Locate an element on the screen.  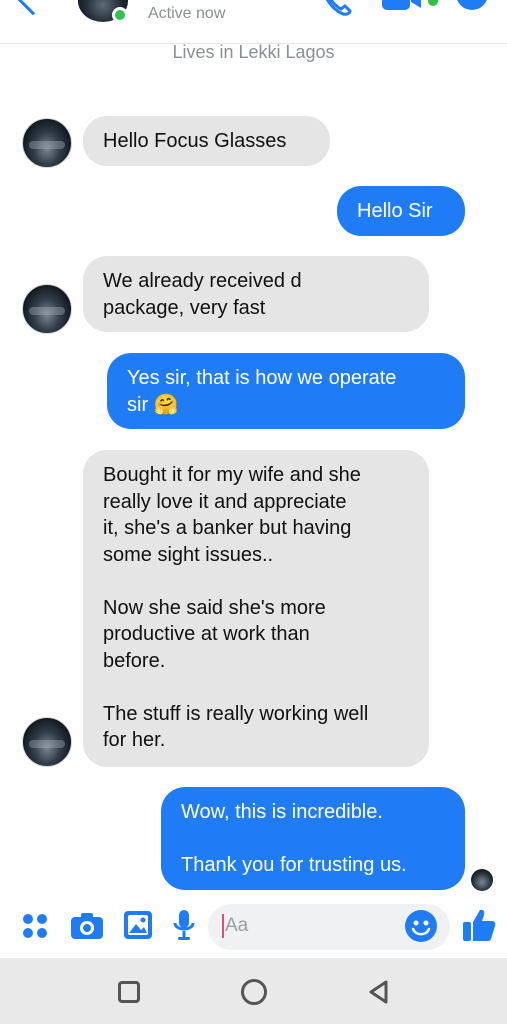
microphone-icon is located at coordinates (184, 925).